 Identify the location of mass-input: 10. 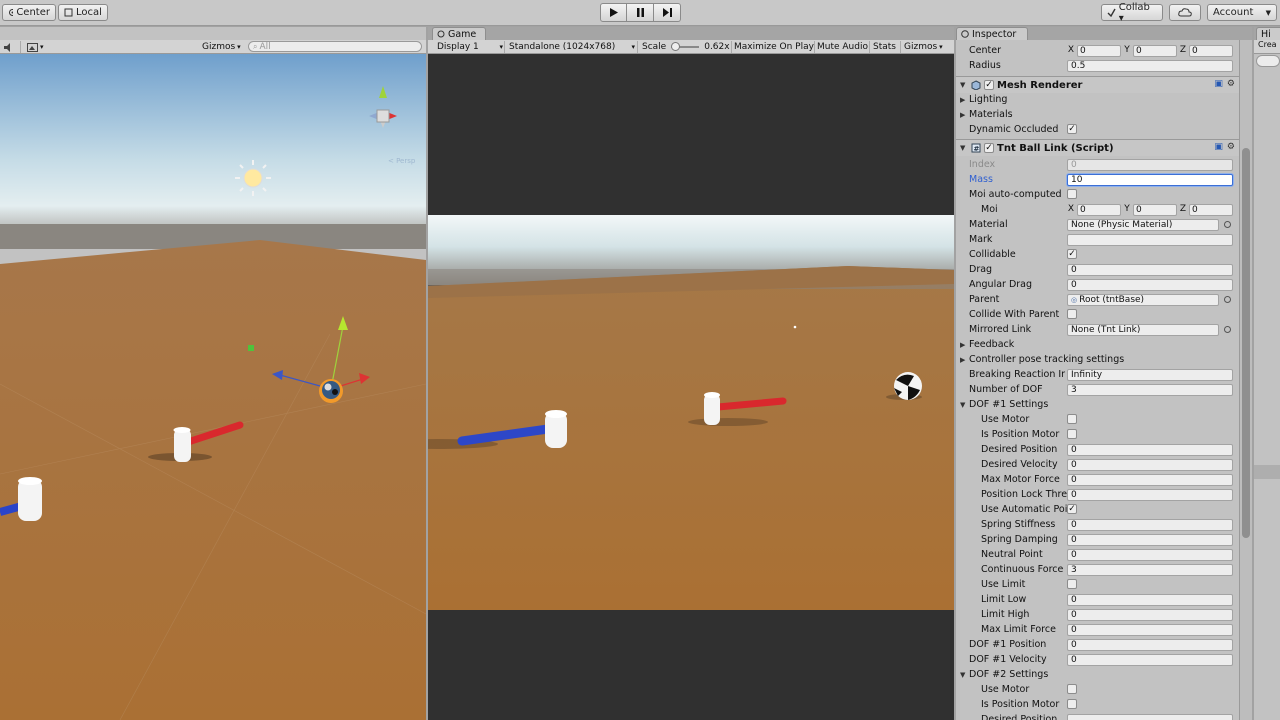
(1150, 179).